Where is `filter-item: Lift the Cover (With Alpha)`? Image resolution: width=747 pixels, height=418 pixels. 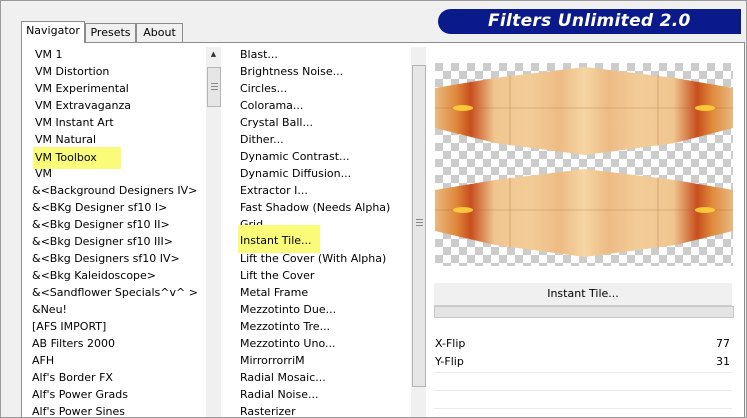 filter-item: Lift the Cover (With Alpha) is located at coordinates (313, 259).